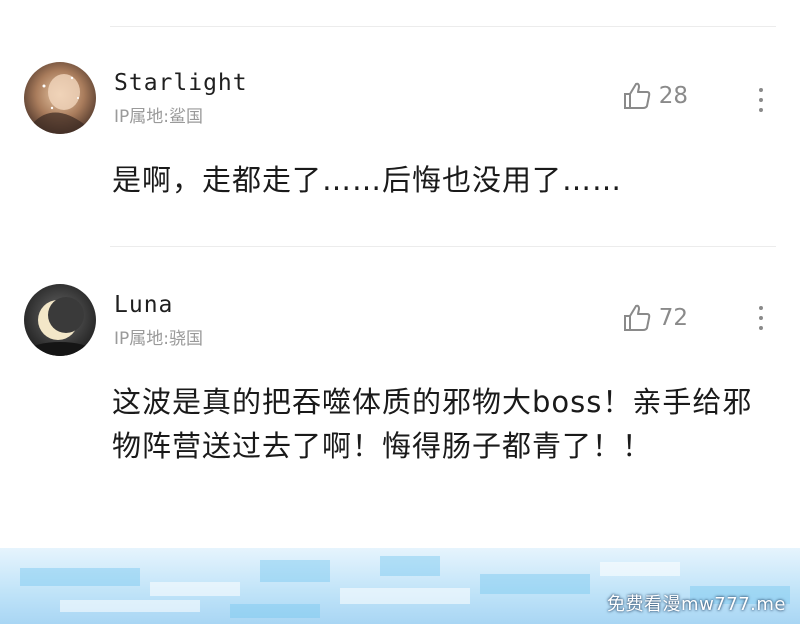  What do you see at coordinates (673, 318) in the screenshot?
I see `like-count: 72` at bounding box center [673, 318].